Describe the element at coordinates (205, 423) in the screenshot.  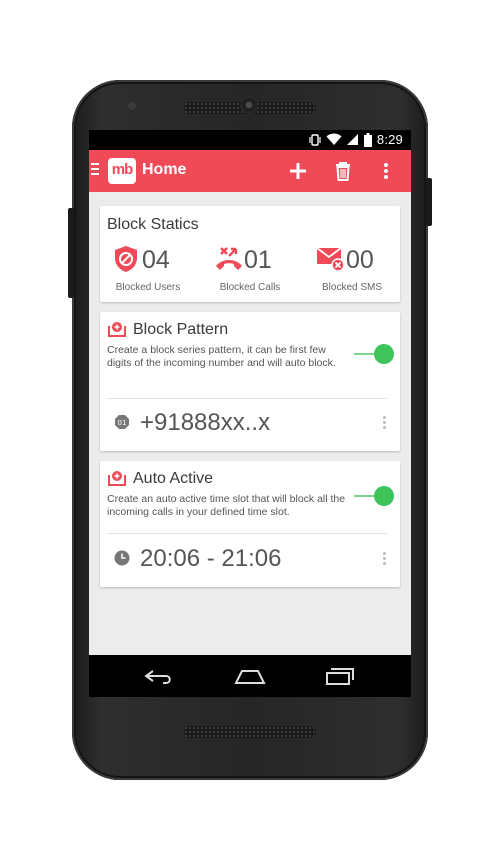
I see `pattern-value: +91888xx..x` at that location.